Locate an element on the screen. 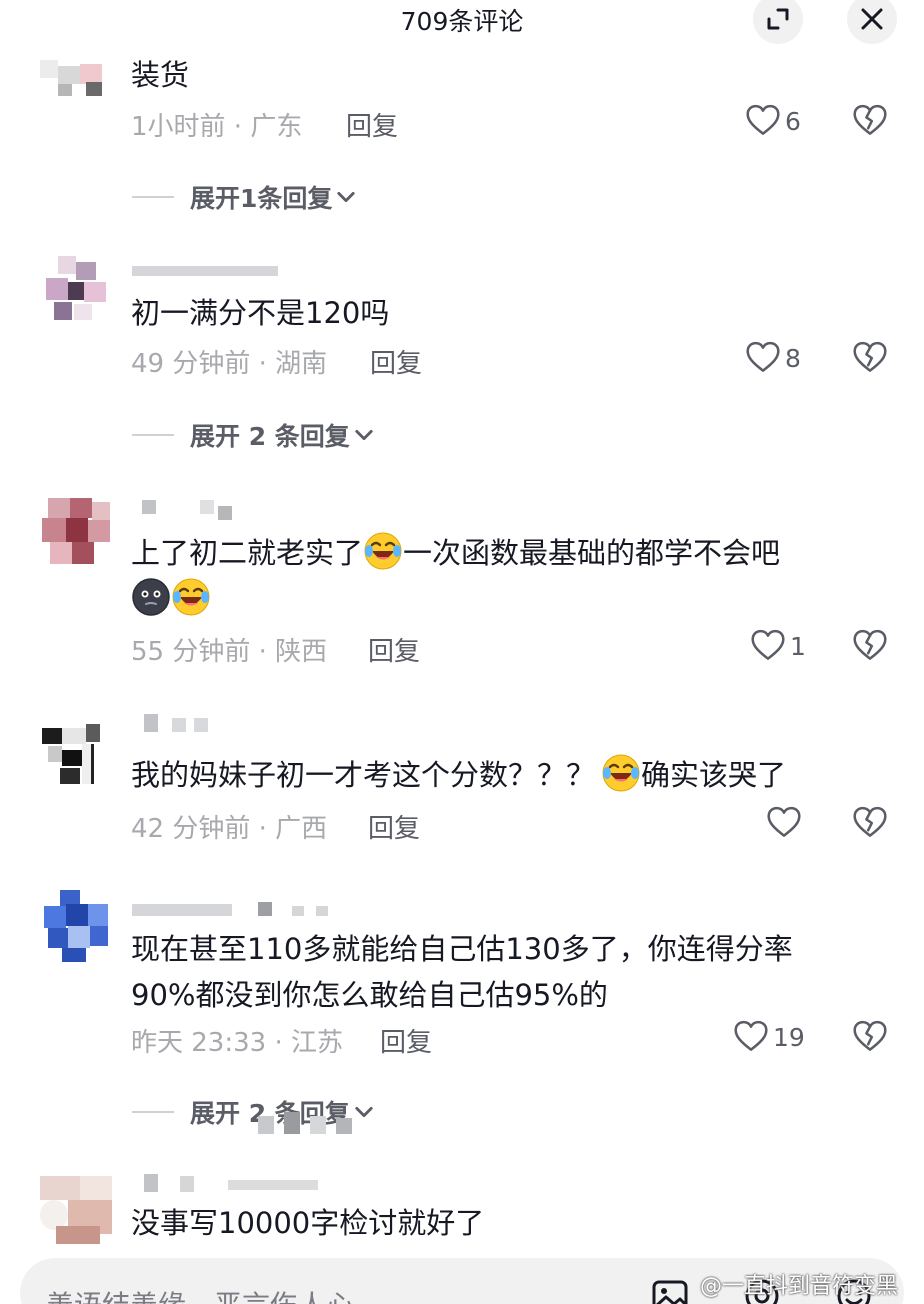 The width and height of the screenshot is (924, 1304). like-button: 1 is located at coordinates (778, 646).